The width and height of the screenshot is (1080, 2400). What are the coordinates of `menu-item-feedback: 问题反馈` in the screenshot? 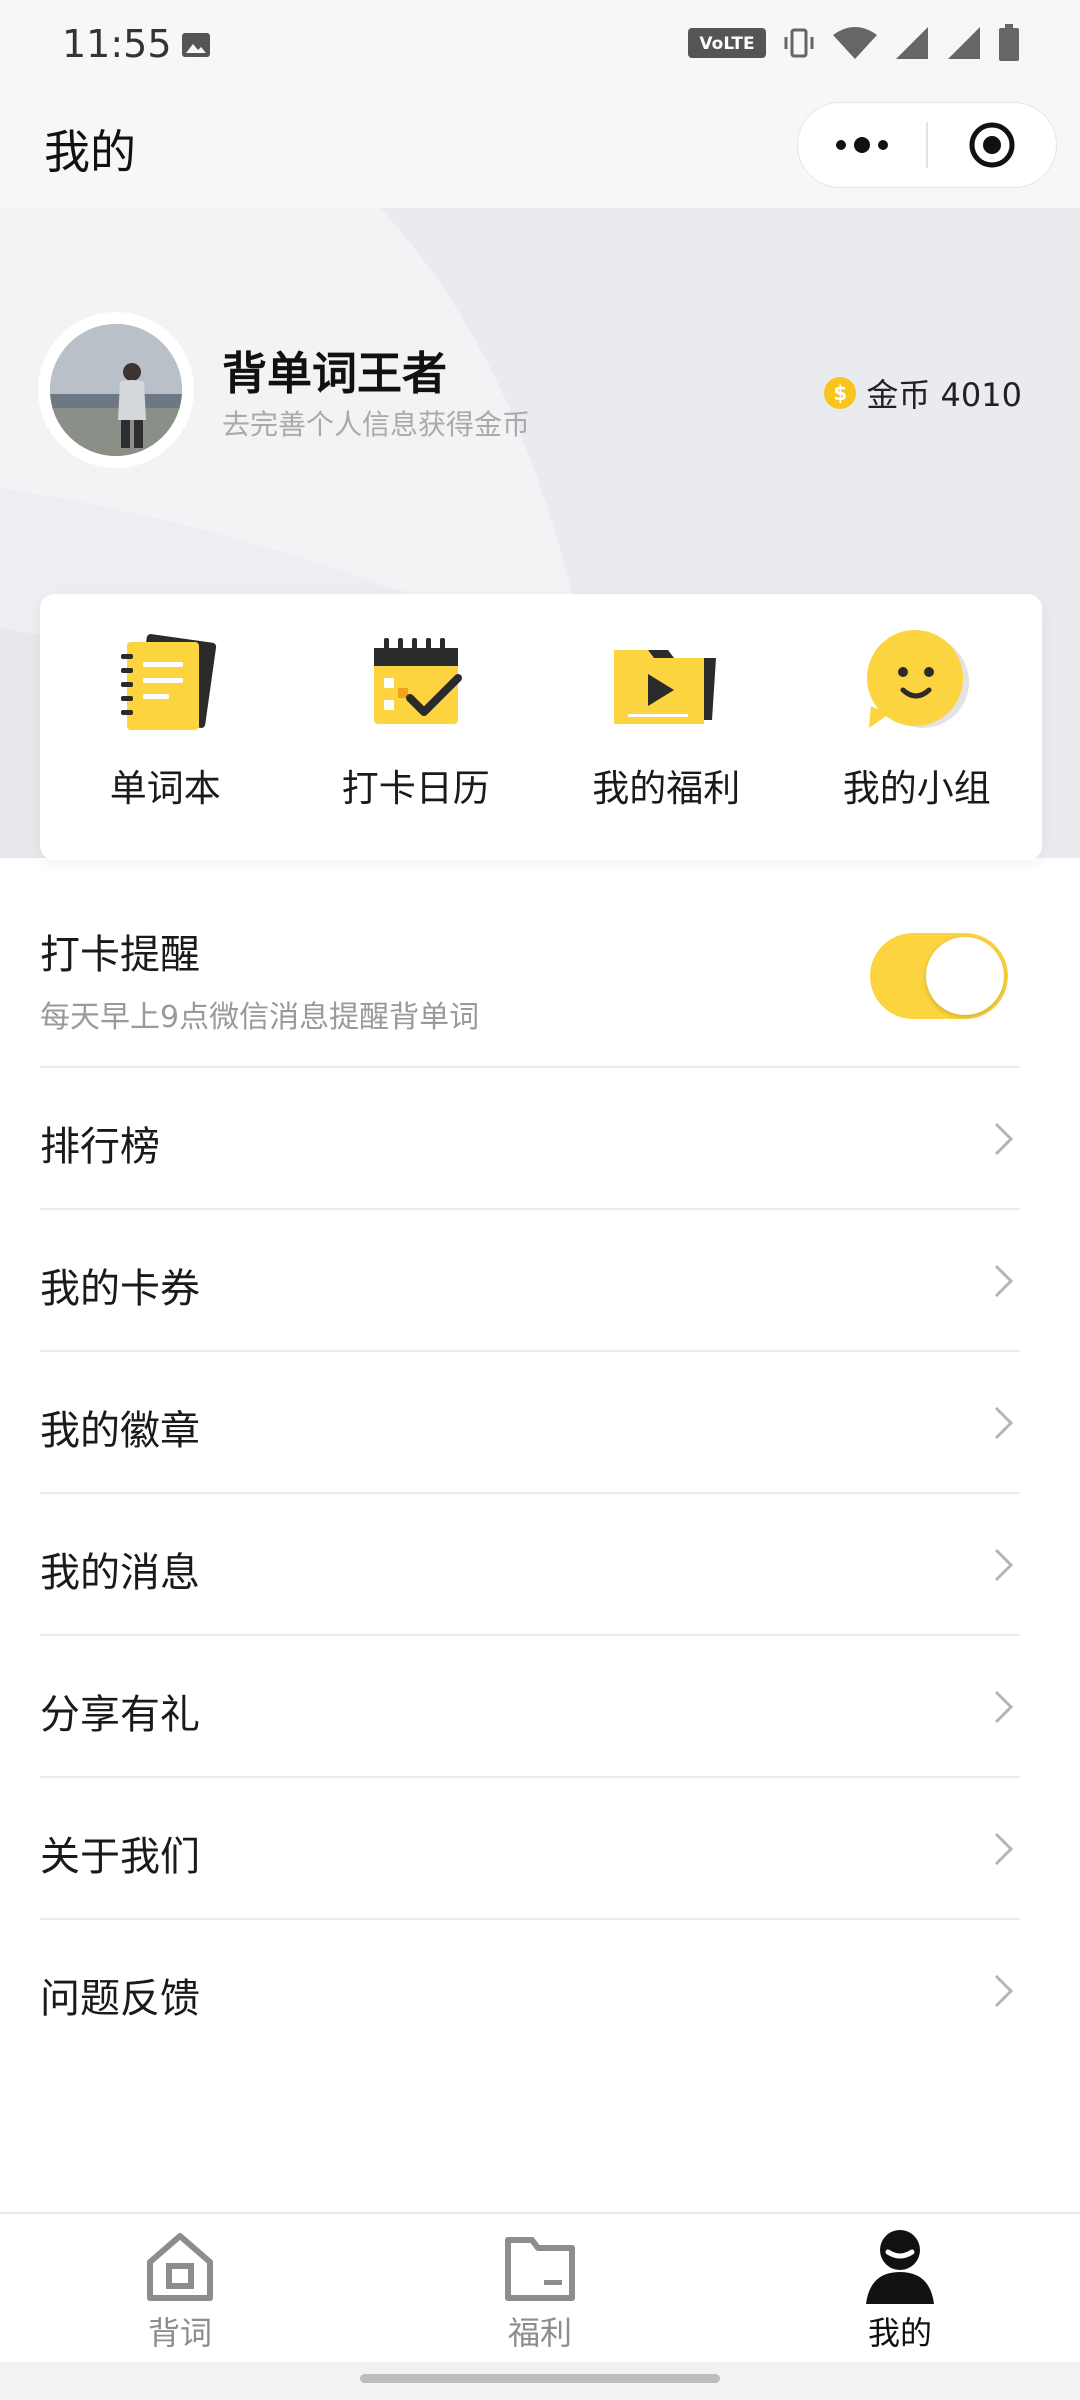 It's located at (530, 1991).